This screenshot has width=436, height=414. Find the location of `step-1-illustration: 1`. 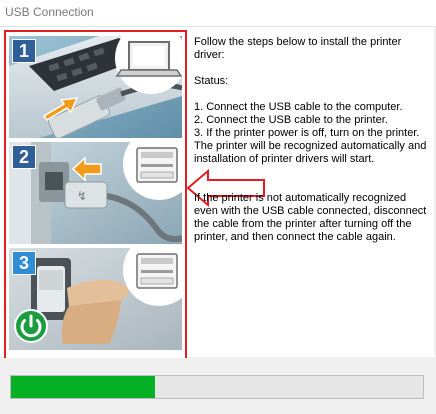

step-1-illustration: 1 is located at coordinates (95, 87).